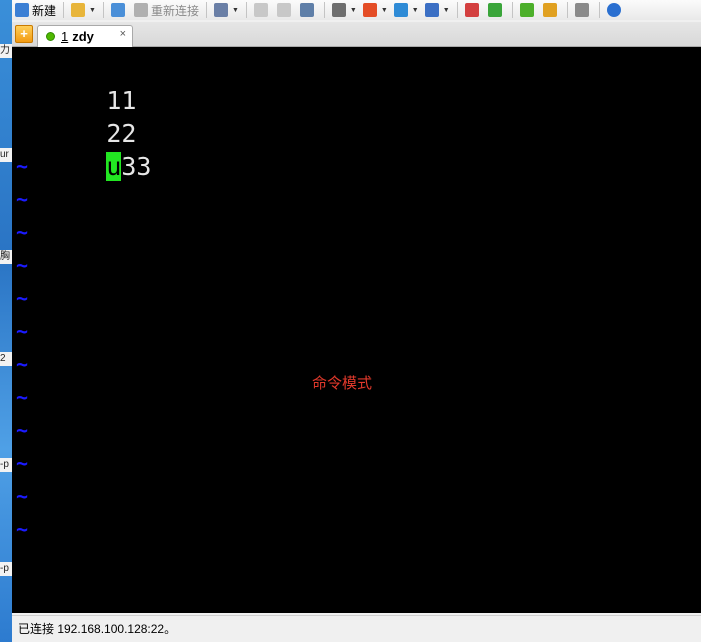 The height and width of the screenshot is (642, 701). Describe the element at coordinates (83, 149) in the screenshot. I see `terminal-line: u33` at that location.